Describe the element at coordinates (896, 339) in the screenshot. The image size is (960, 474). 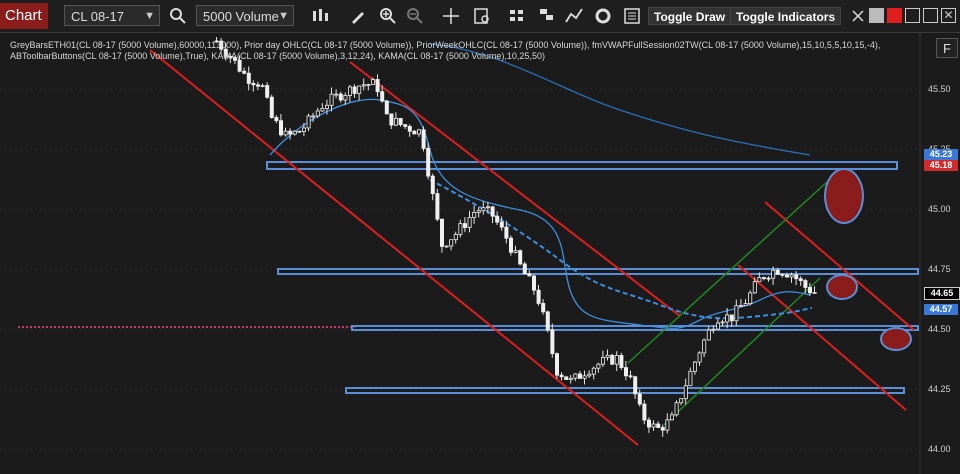
I see `target-marker-small` at that location.